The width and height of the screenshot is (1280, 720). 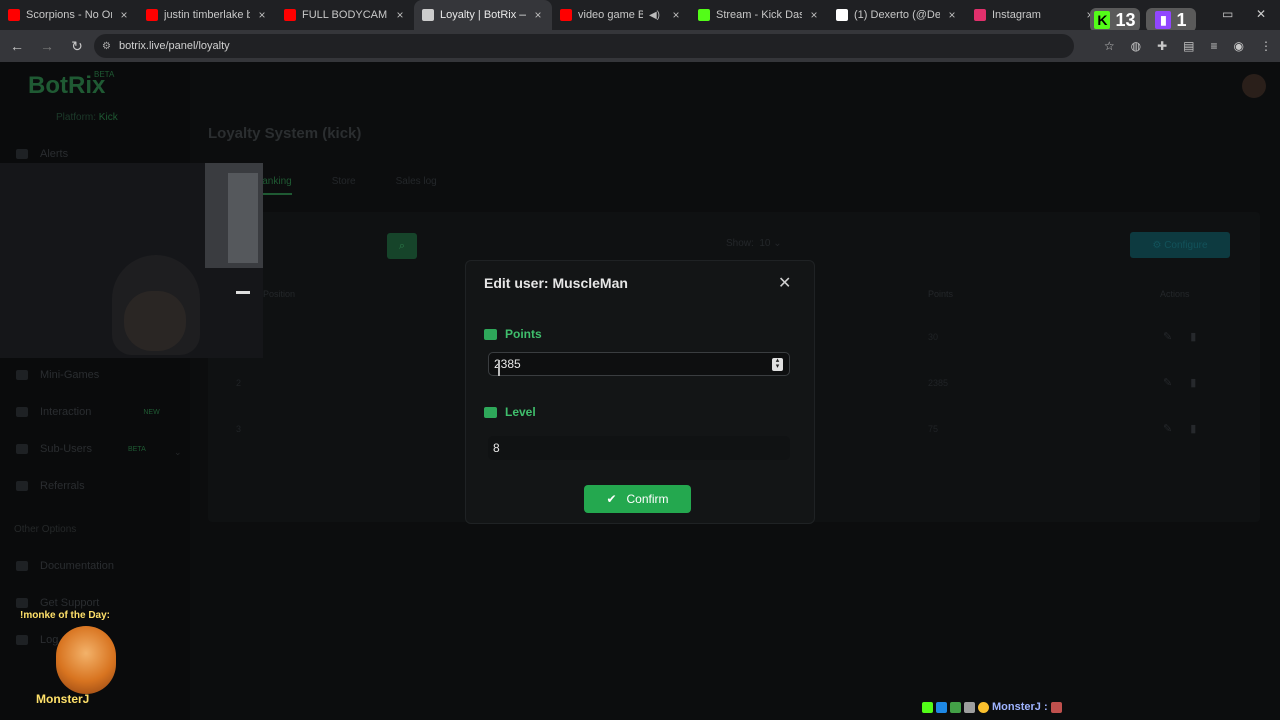 What do you see at coordinates (639, 364) in the screenshot?
I see `points-input: 2385 ▴ ▾` at bounding box center [639, 364].